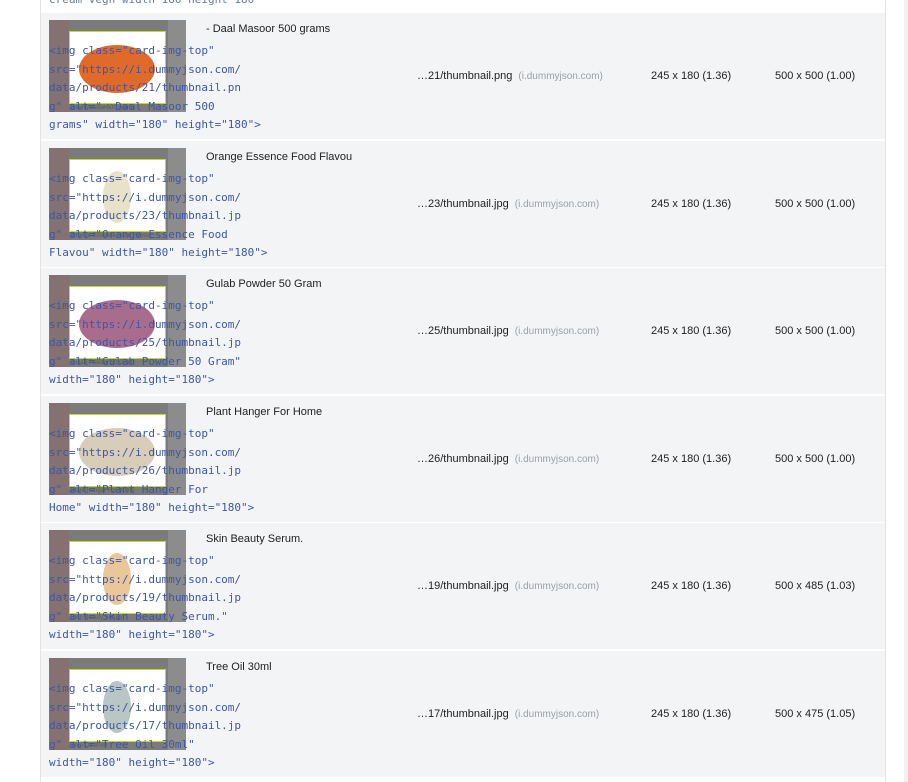 Image resolution: width=908 pixels, height=782 pixels. Describe the element at coordinates (467, 6) in the screenshot. I see `cut-off-code-line: cream vegn width 180 height 180` at that location.